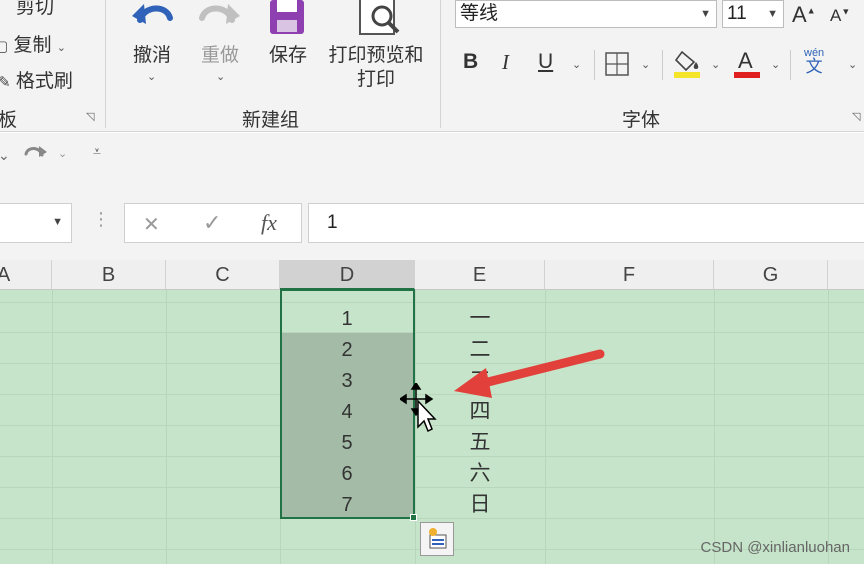 The height and width of the screenshot is (564, 864). Describe the element at coordinates (715, 64) in the screenshot. I see `fill-dropdown-icon: ⌄` at that location.